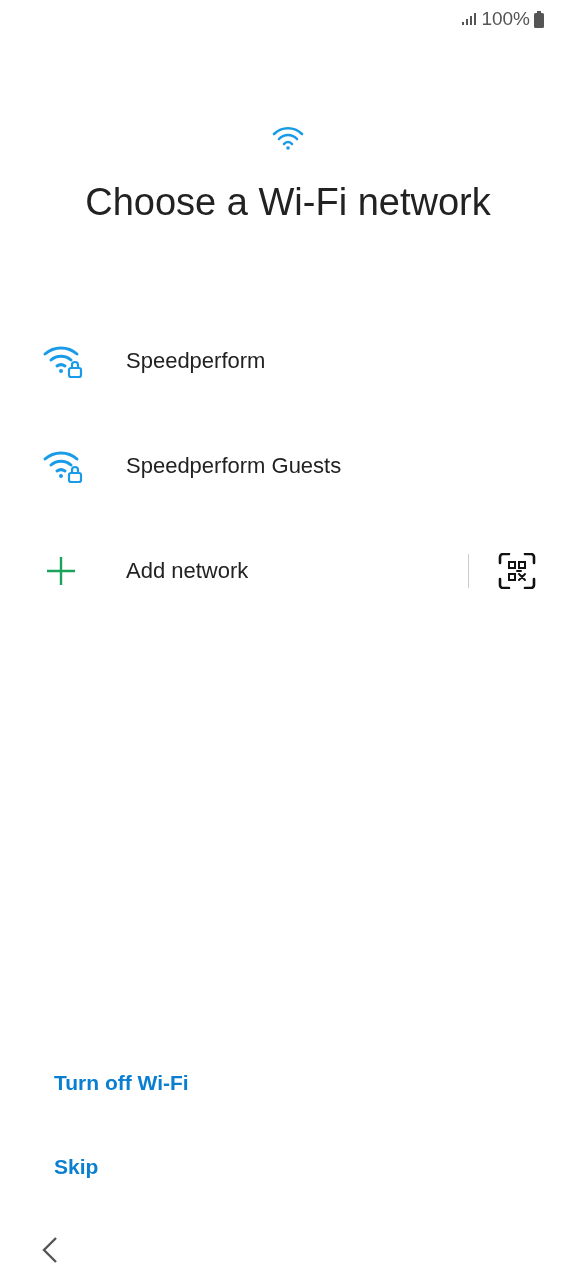 Image resolution: width=576 pixels, height=1286 pixels. What do you see at coordinates (288, 202) in the screenshot?
I see `page-title: Choose a Wi-Fi network` at bounding box center [288, 202].